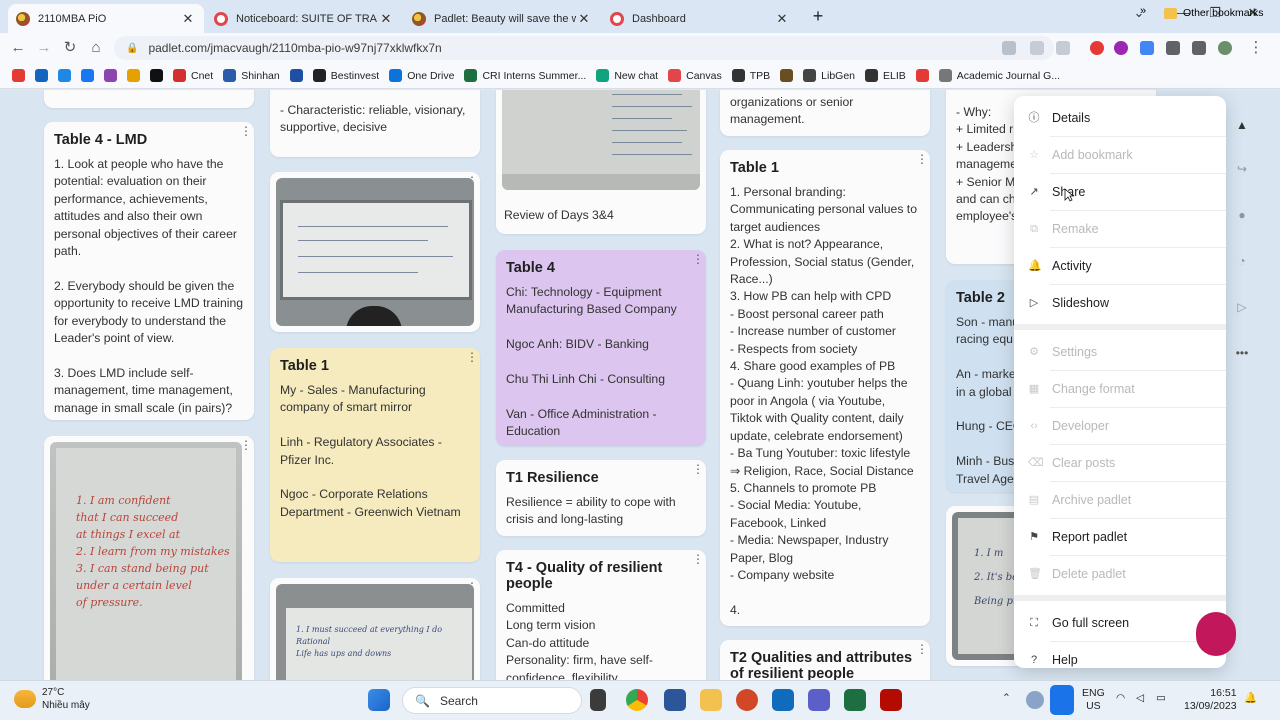  Describe the element at coordinates (1120, 500) in the screenshot. I see `menu-item-archive-padlet: ▤ Archive padlet` at that location.